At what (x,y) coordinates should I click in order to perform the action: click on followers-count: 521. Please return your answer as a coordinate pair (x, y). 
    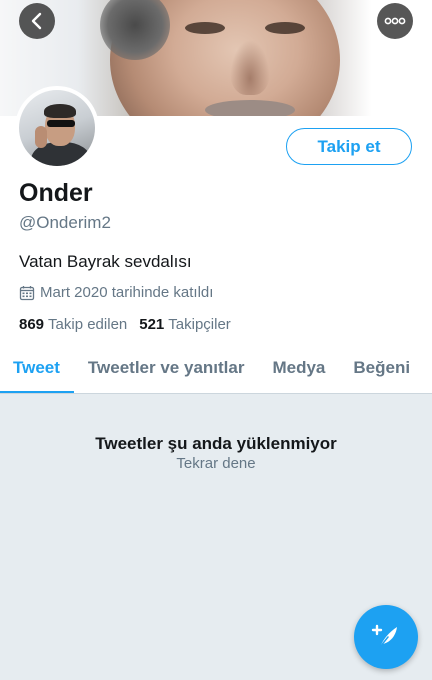
    Looking at the image, I should click on (152, 324).